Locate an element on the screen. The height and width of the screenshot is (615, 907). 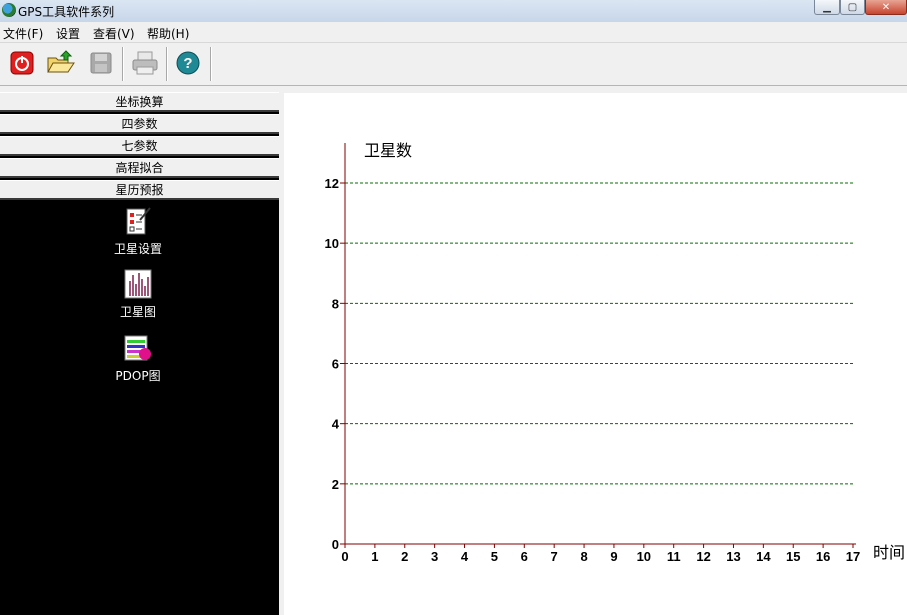
bar-chart-icon is located at coordinates (138, 284).